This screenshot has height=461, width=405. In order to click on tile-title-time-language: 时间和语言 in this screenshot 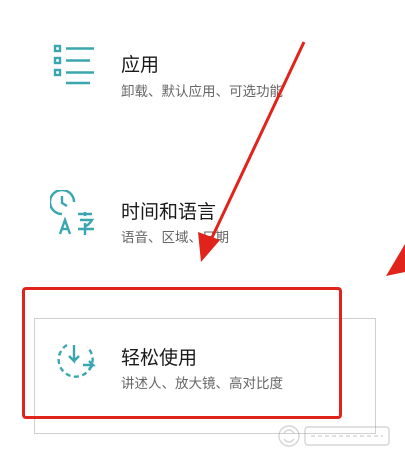, I will do `click(169, 212)`.